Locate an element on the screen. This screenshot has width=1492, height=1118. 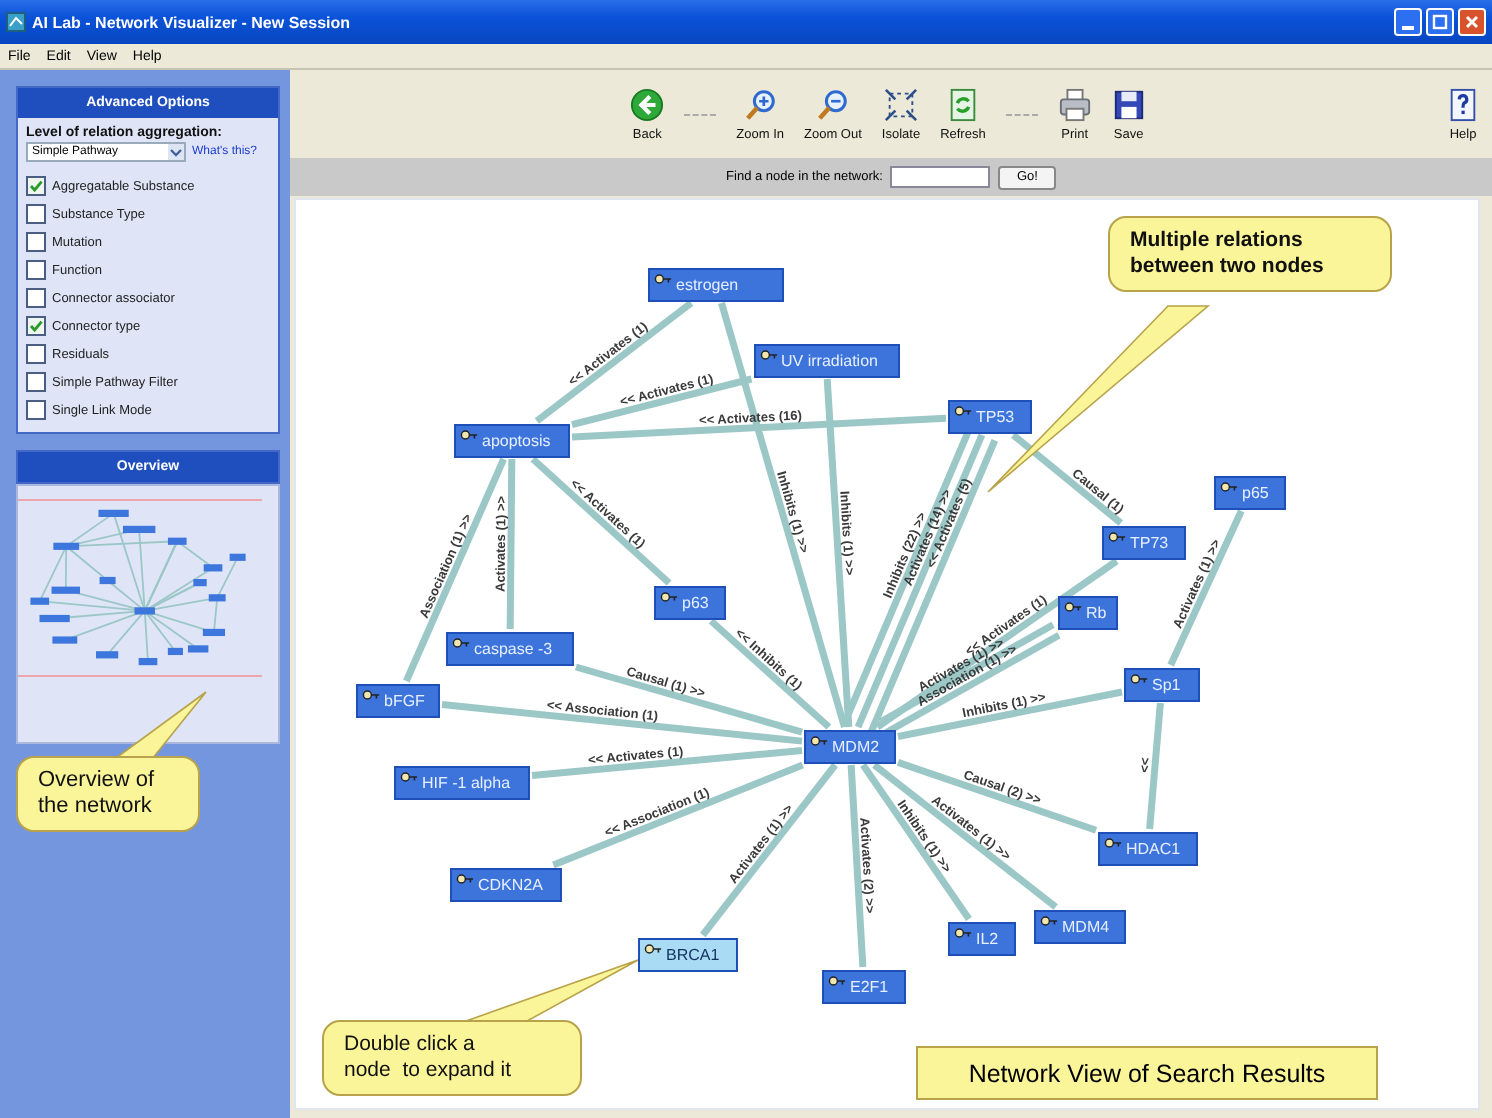
network-node: estrogen is located at coordinates (716, 284).